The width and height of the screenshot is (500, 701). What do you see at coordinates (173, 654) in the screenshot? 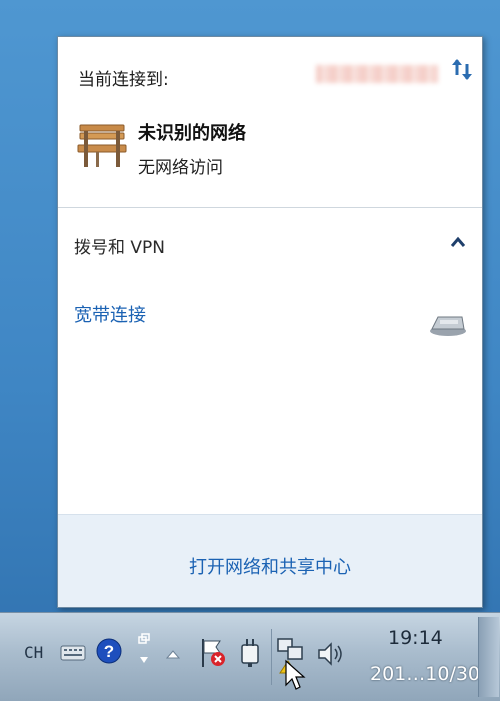
I see `show-hidden-icons-arrow` at bounding box center [173, 654].